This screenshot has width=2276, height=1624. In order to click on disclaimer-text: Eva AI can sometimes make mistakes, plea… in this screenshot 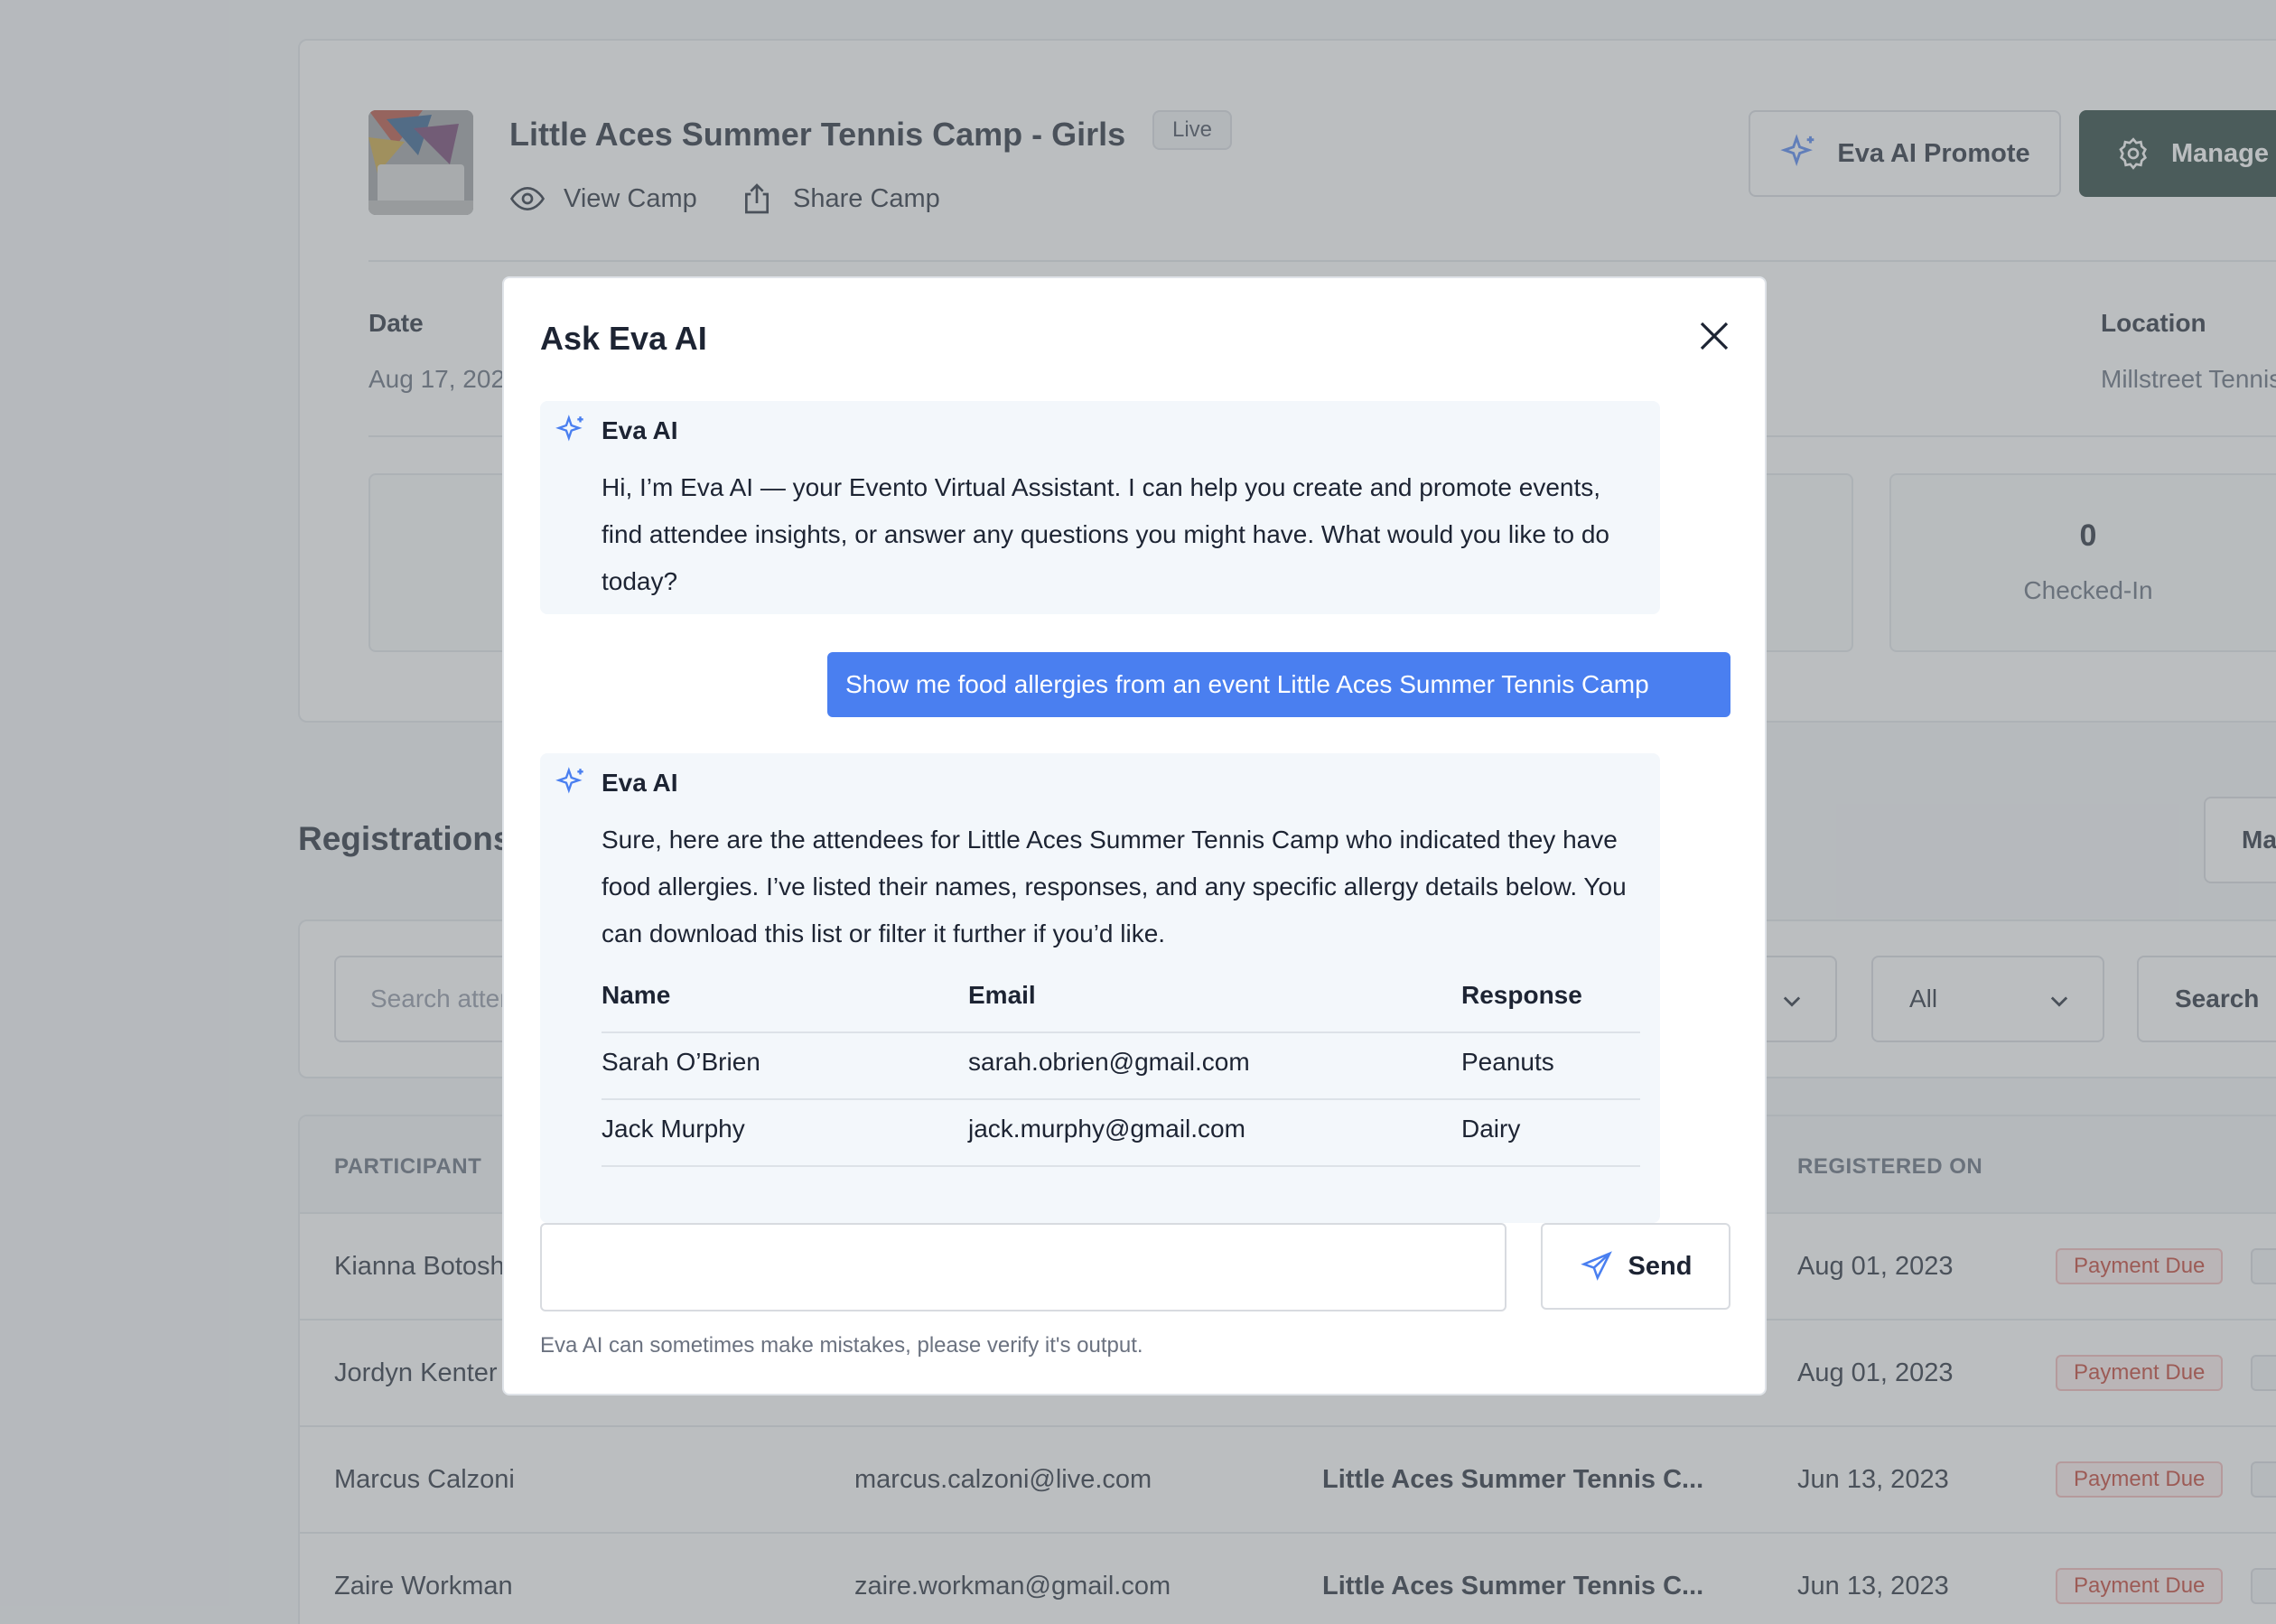, I will do `click(841, 1345)`.